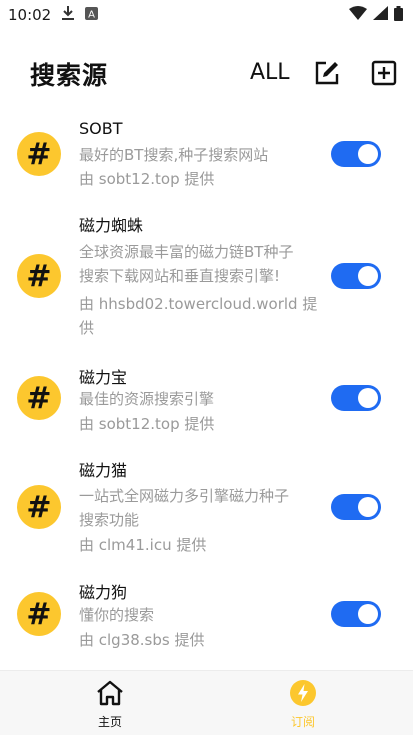  I want to click on source-provider-line: 由 hhsbd02.towercloud.world 提, so click(198, 304).